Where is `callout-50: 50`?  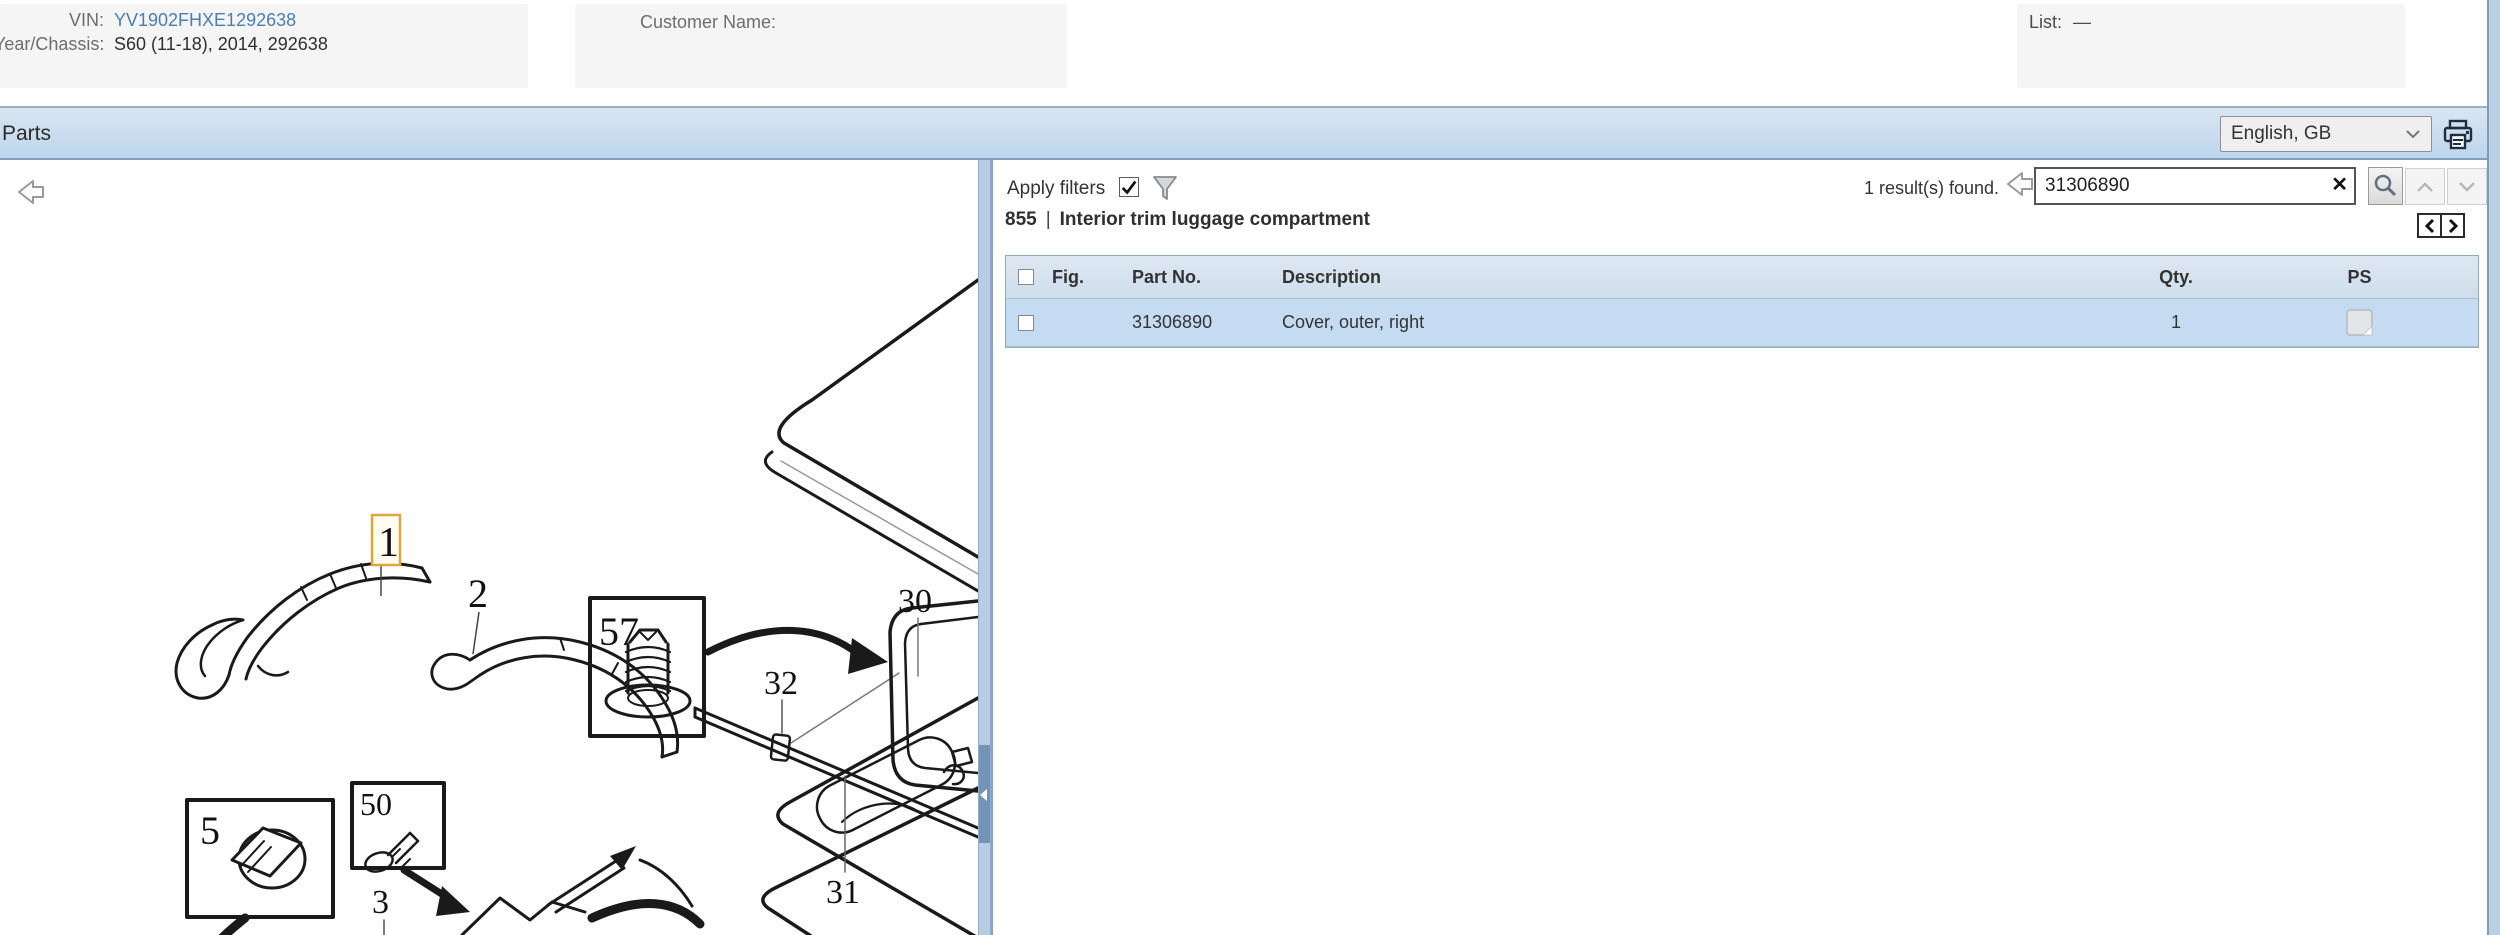 callout-50: 50 is located at coordinates (376, 804).